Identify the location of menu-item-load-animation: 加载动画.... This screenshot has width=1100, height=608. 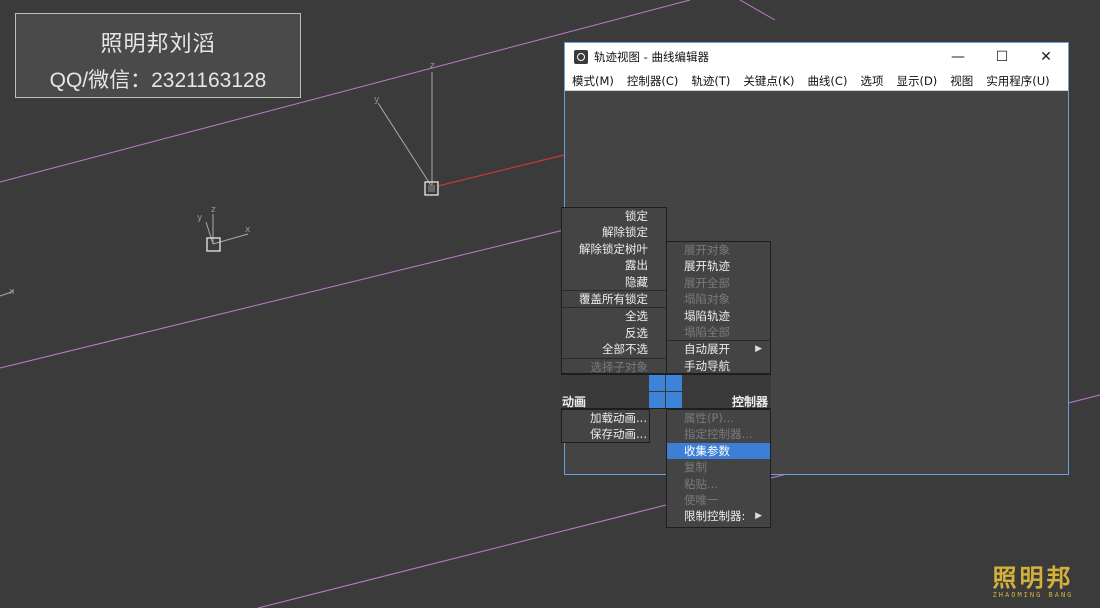
(605, 418).